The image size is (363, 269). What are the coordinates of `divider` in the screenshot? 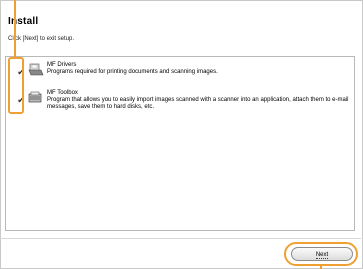 It's located at (180, 238).